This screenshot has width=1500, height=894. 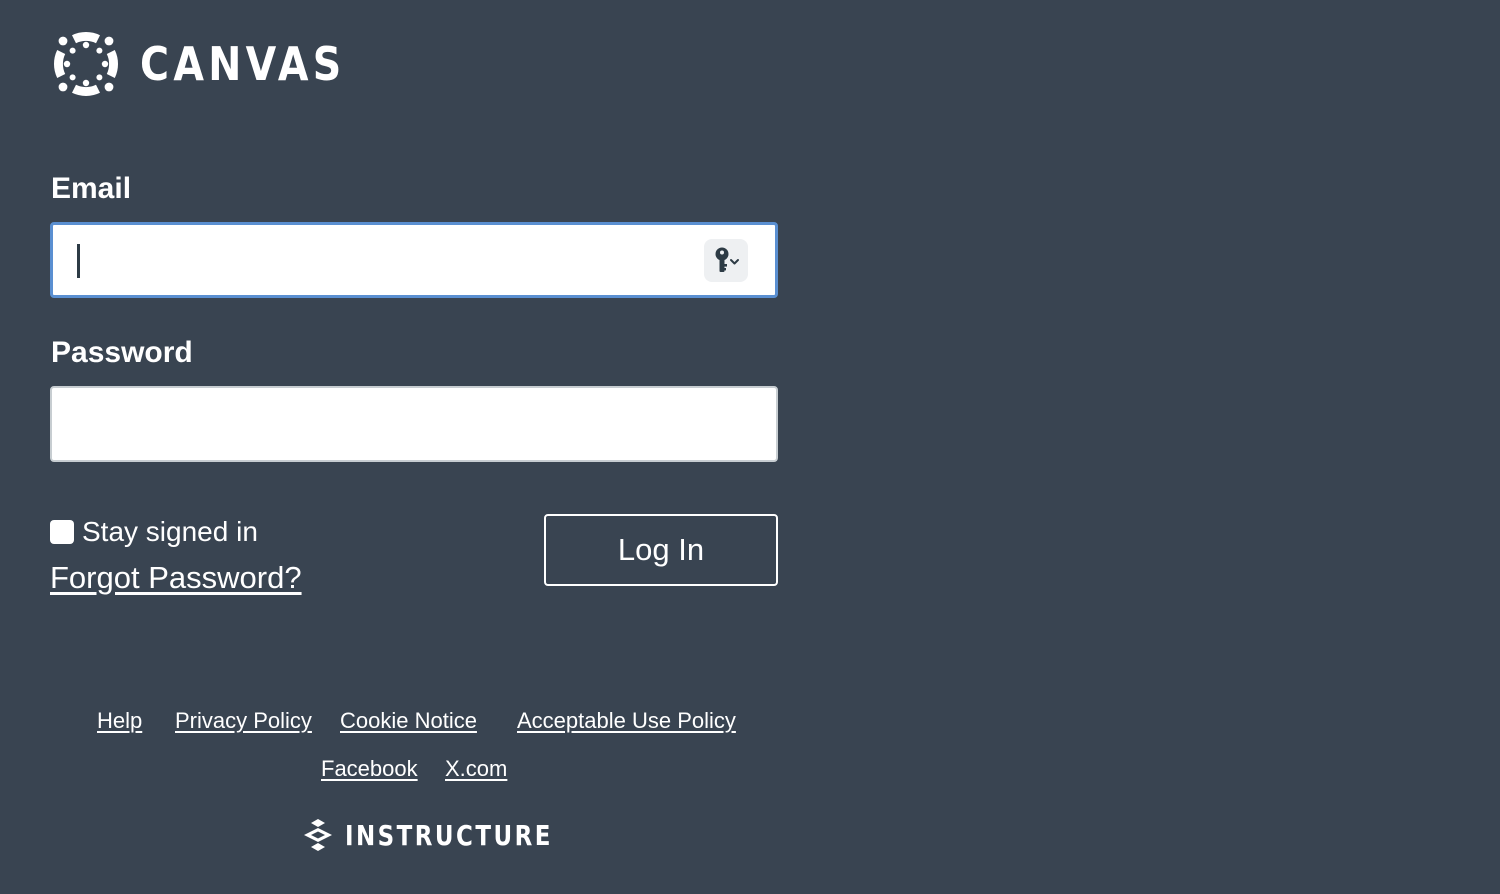 I want to click on password-manager-button, so click(x=726, y=260).